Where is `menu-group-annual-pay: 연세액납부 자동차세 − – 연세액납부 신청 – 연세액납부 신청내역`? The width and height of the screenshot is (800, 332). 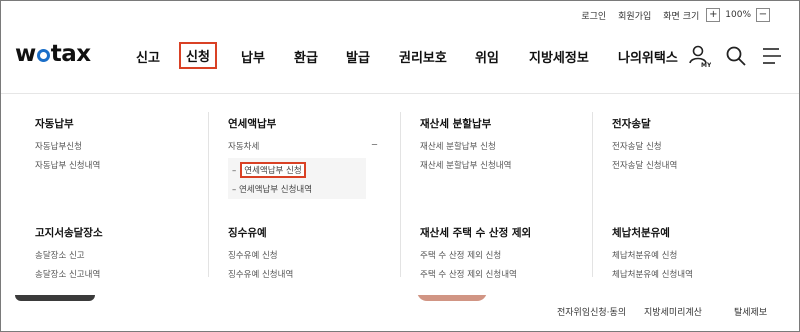
menu-group-annual-pay: 연세액납부 자동차세 − – 연세액납부 신청 – 연세액납부 신청내역 is located at coordinates (318, 157).